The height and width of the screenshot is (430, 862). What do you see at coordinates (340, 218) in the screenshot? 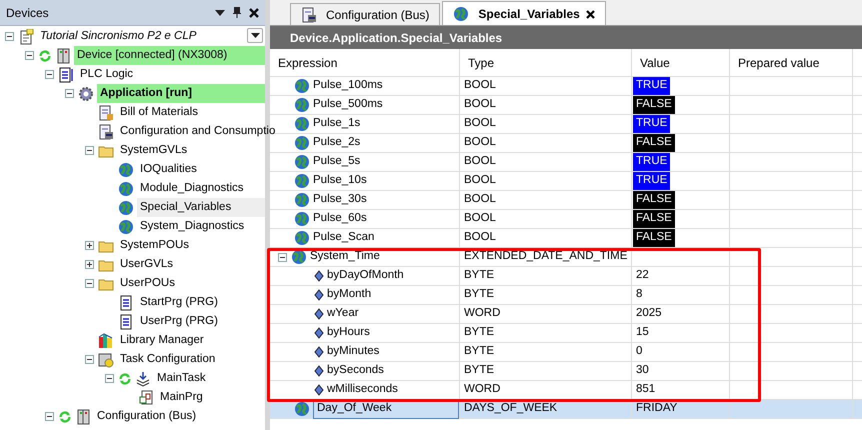
I see `expression-text: Pulse_60s` at bounding box center [340, 218].